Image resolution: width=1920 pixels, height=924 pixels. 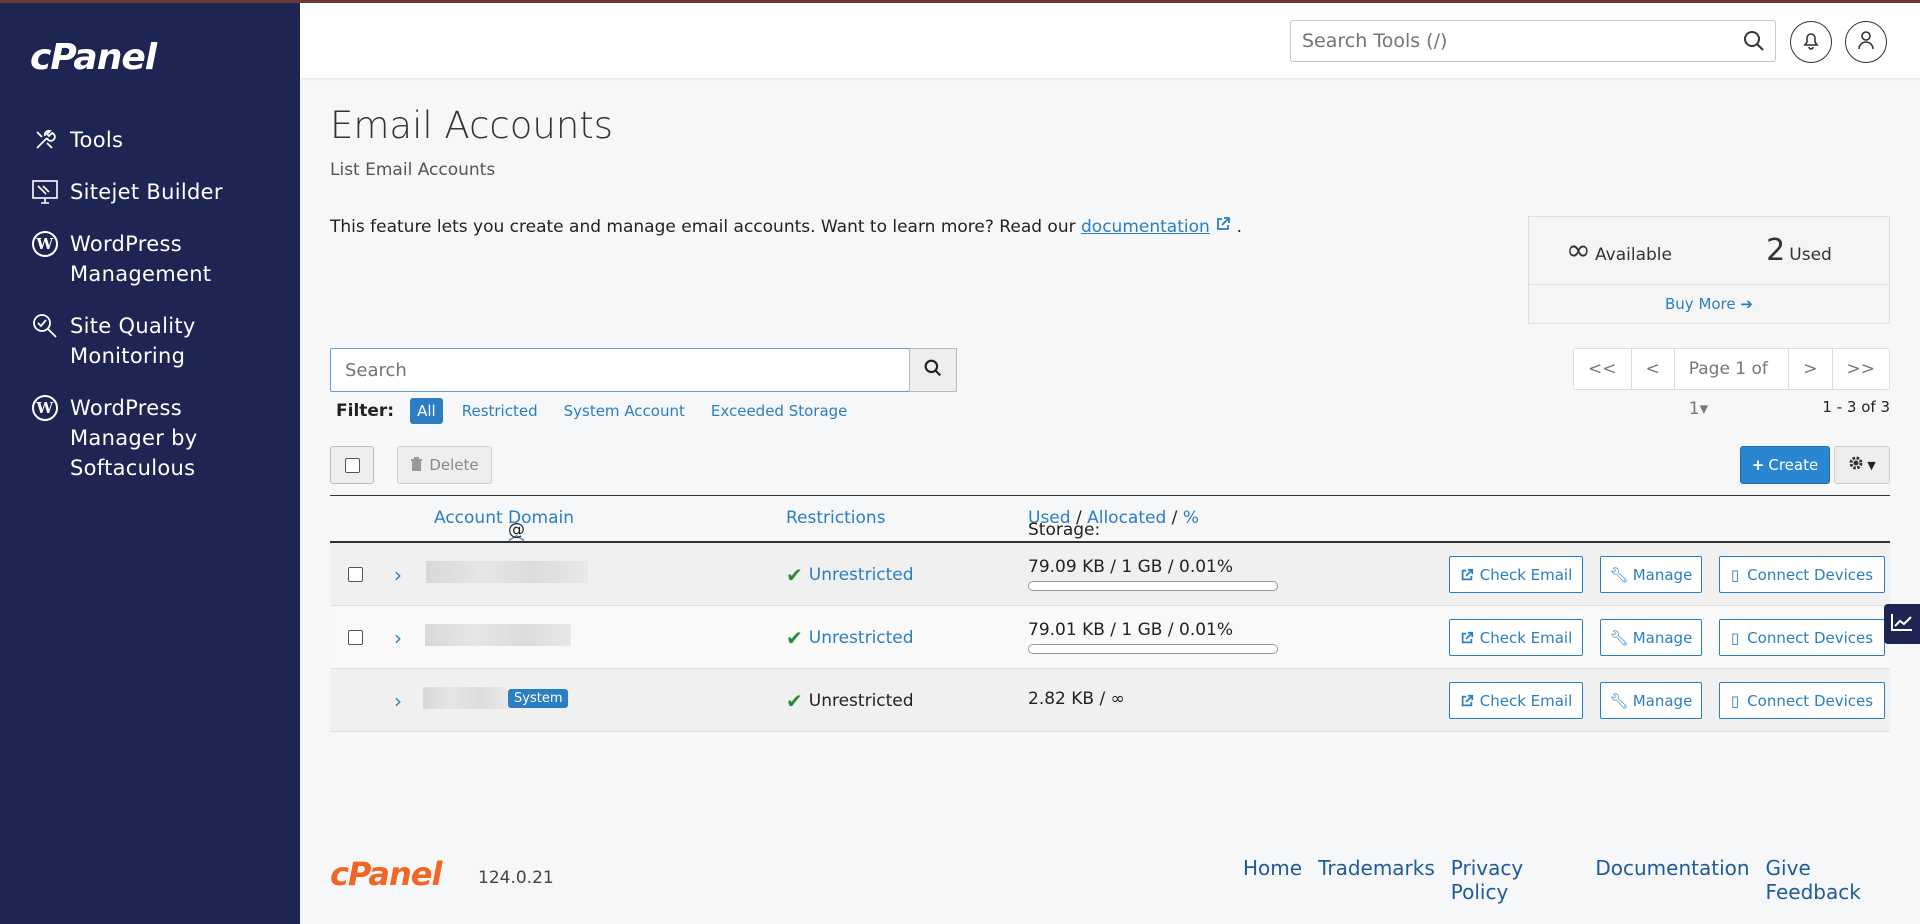 I want to click on create-button: + Create, so click(x=1785, y=465).